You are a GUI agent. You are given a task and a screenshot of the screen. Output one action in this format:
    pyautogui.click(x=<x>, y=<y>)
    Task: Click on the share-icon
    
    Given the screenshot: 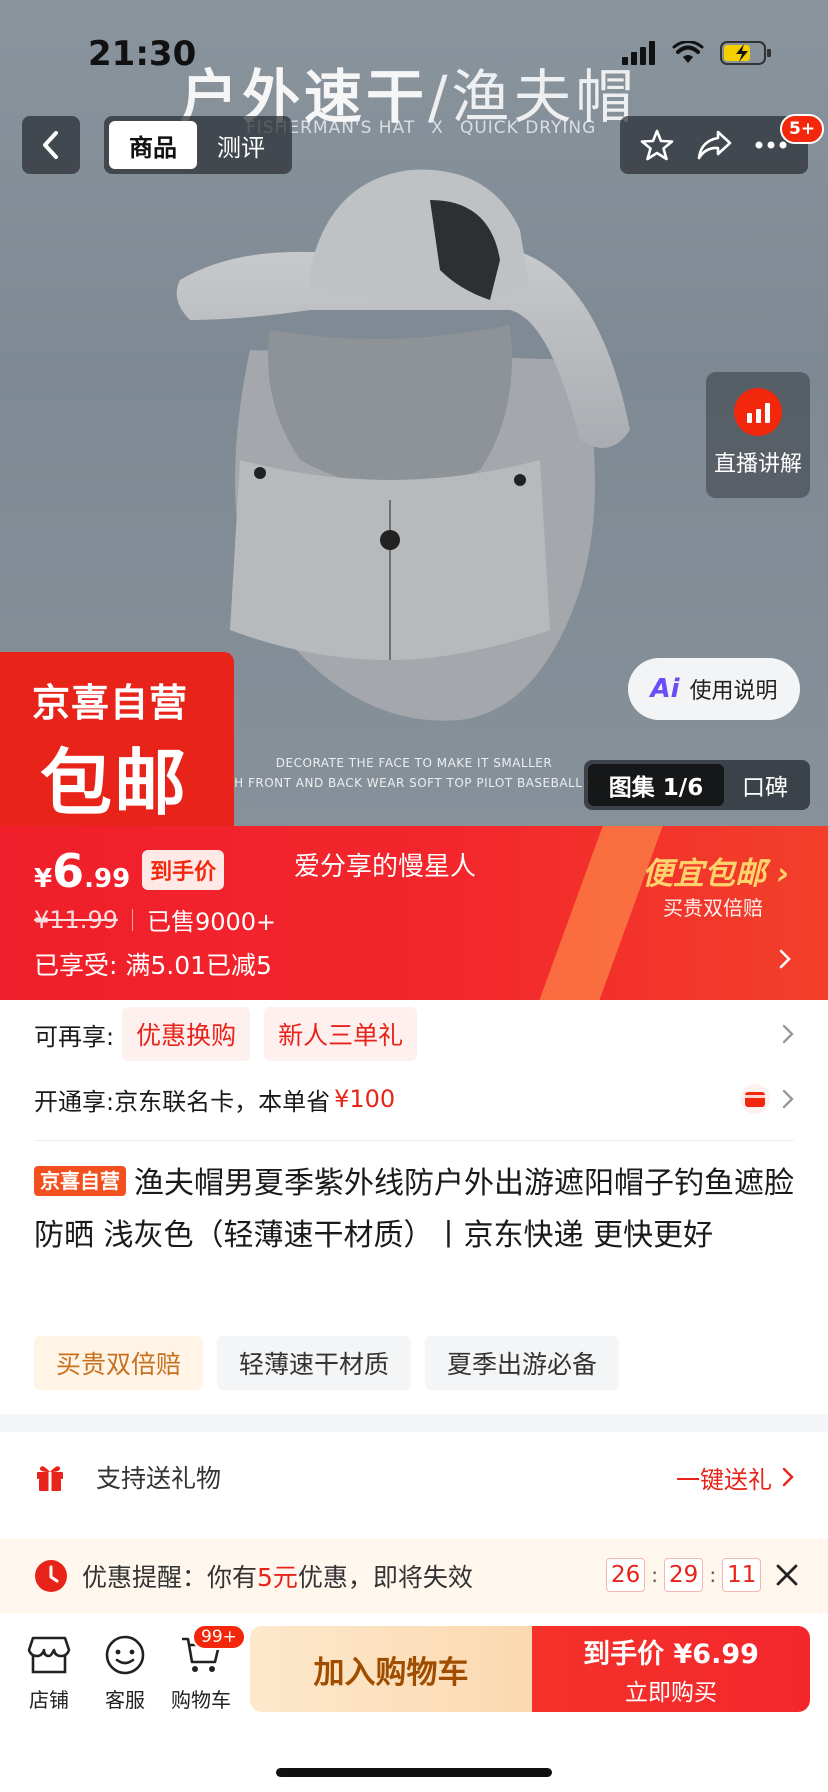 What is the action you would take?
    pyautogui.click(x=714, y=145)
    